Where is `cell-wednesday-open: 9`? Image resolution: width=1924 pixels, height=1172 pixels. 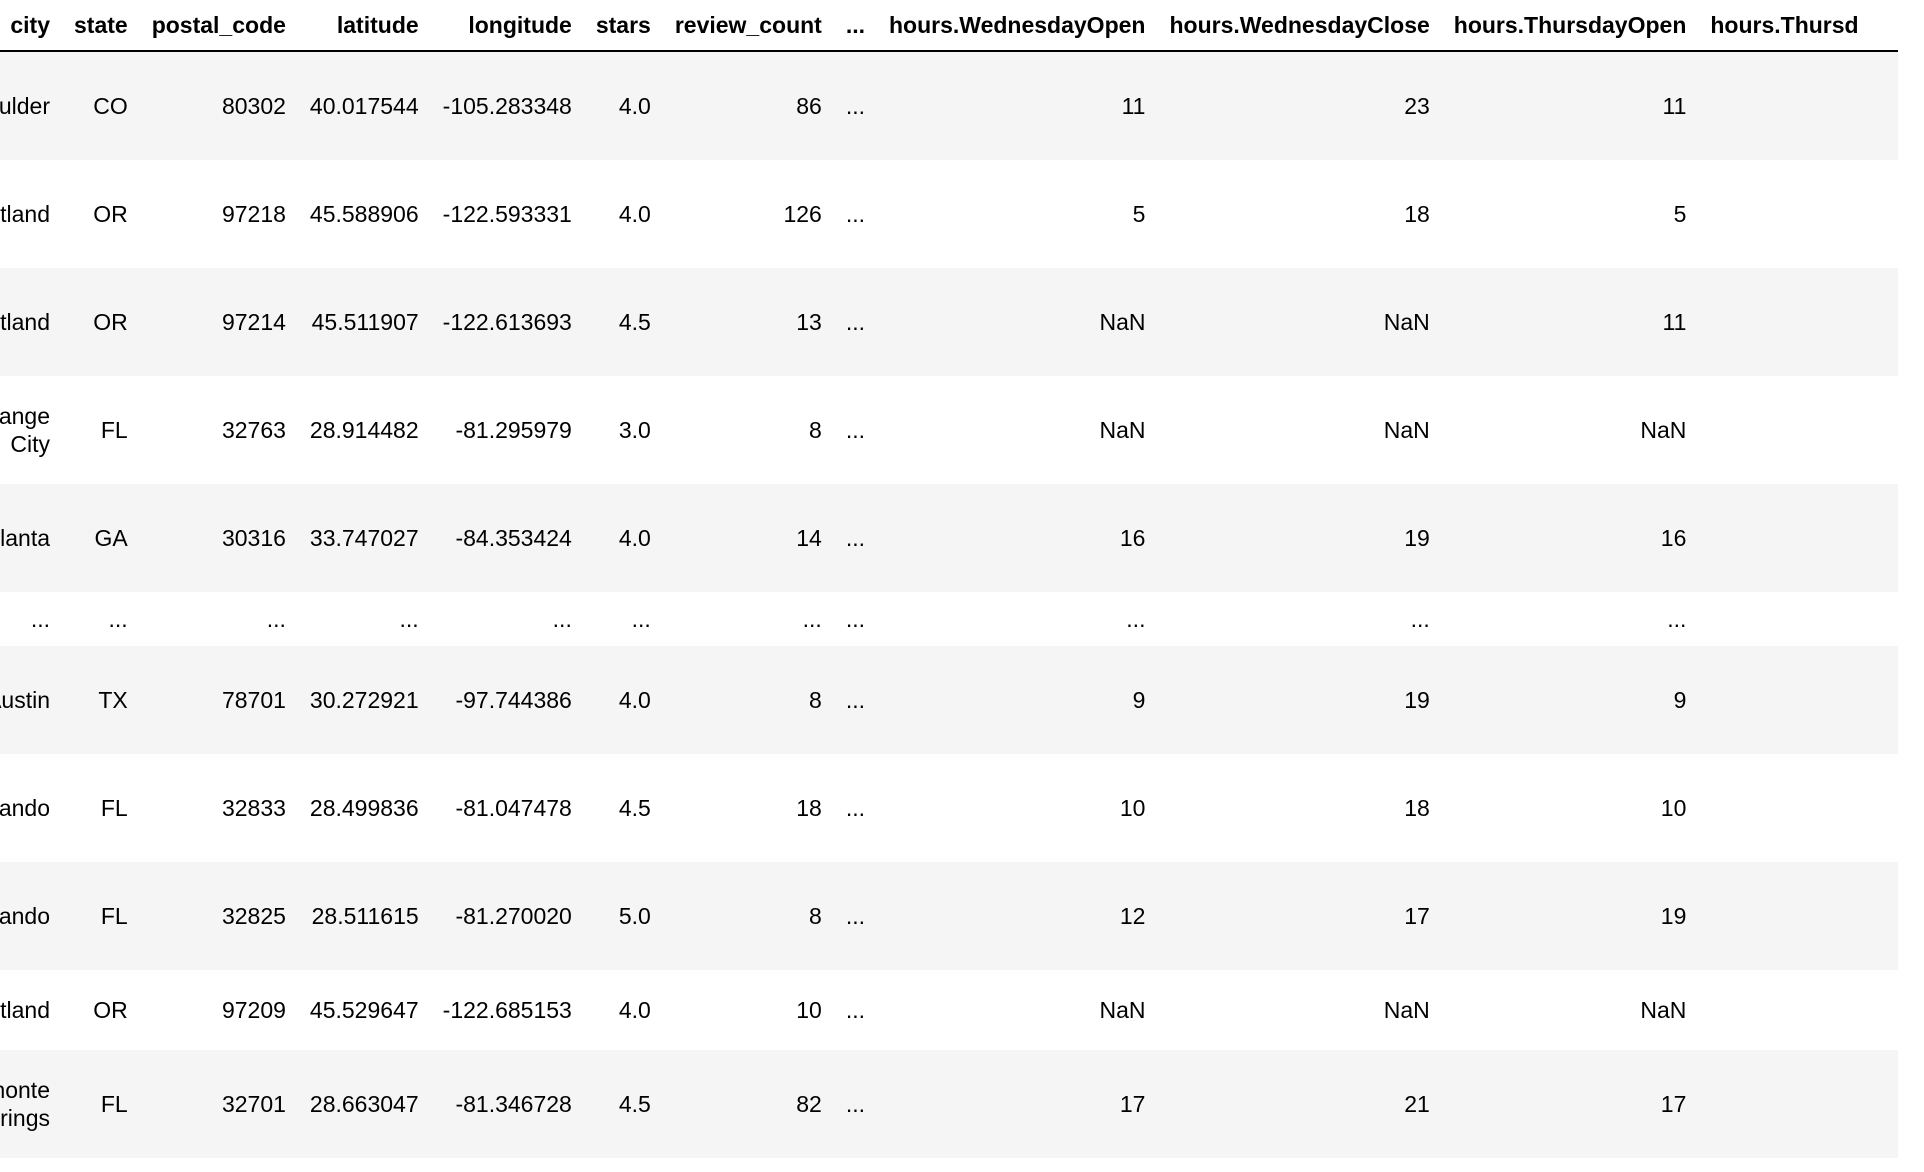 cell-wednesday-open: 9 is located at coordinates (1139, 700).